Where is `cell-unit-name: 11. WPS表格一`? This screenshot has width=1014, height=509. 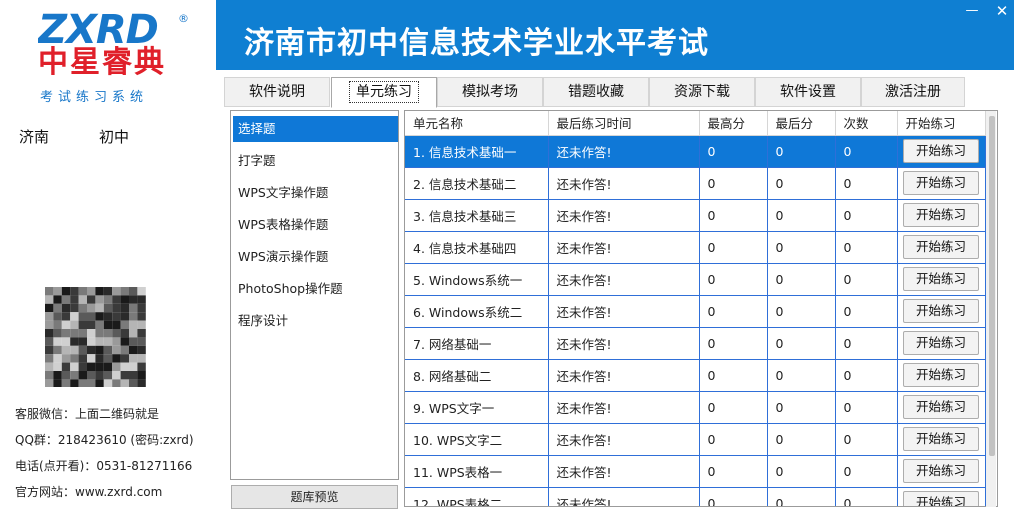 cell-unit-name: 11. WPS表格一 is located at coordinates (477, 471).